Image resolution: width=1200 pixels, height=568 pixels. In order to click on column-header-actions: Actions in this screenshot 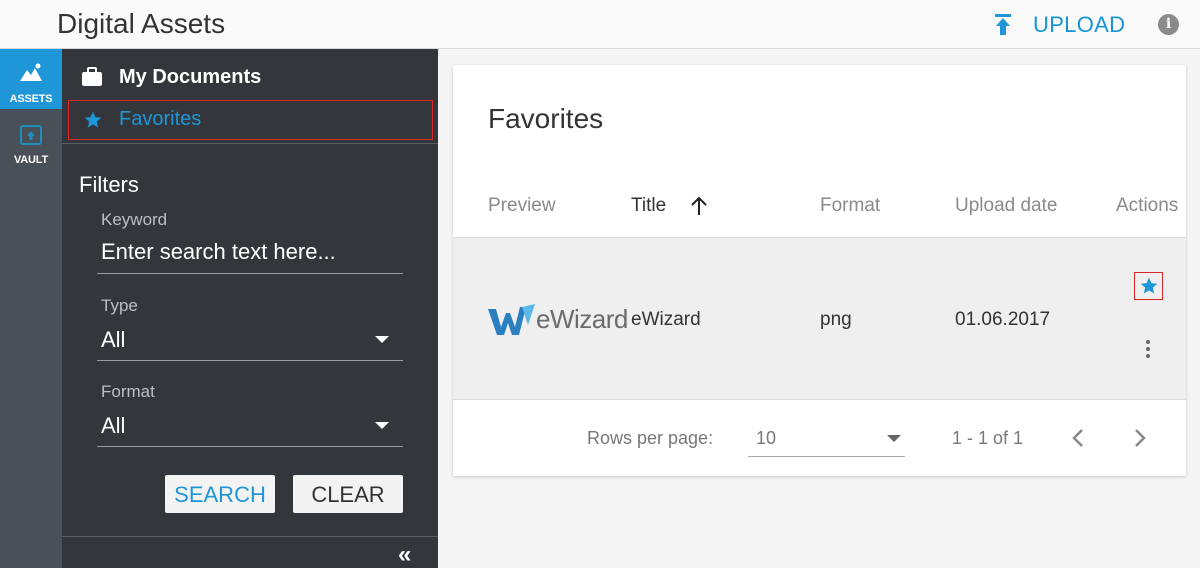, I will do `click(1147, 205)`.